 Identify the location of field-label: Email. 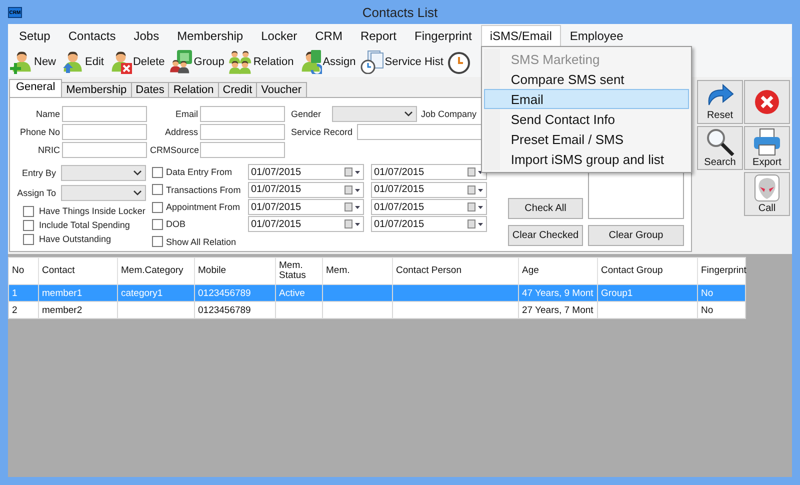
(186, 114).